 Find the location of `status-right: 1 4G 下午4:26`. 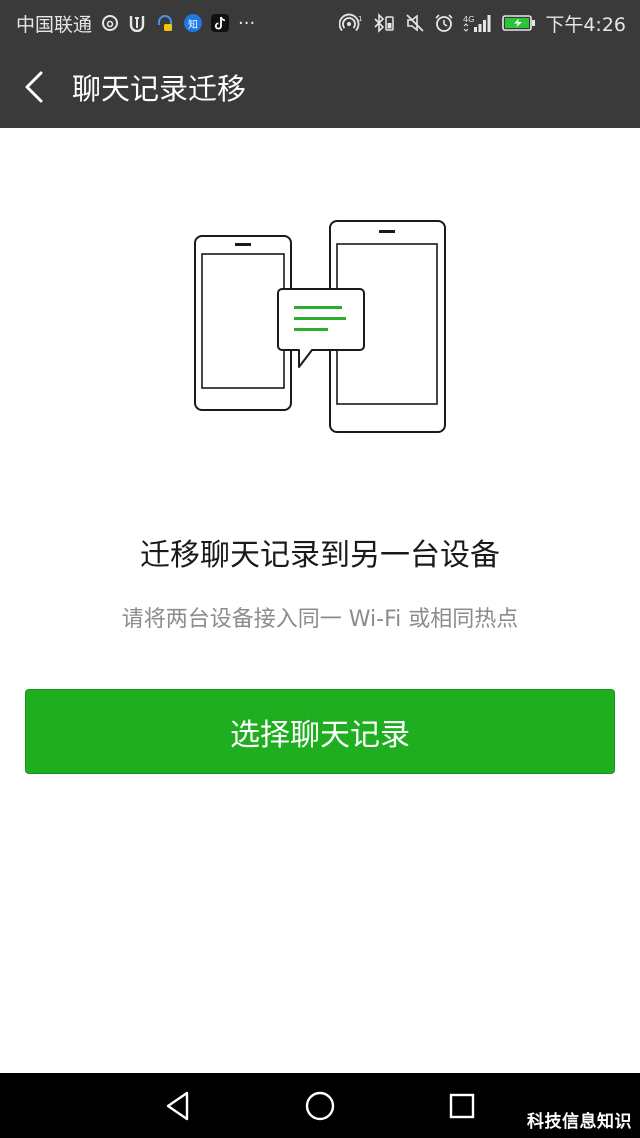

status-right: 1 4G 下午4:26 is located at coordinates (482, 23).